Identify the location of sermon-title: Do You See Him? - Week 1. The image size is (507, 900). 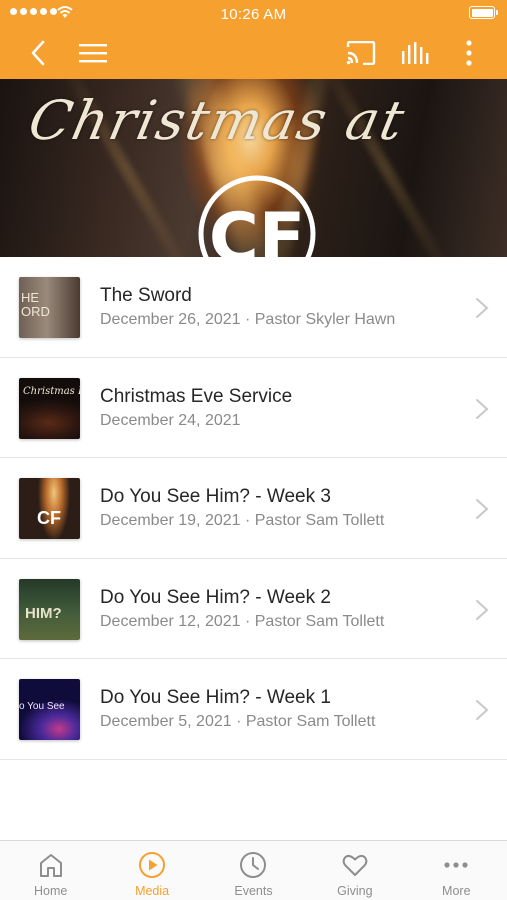
(215, 697).